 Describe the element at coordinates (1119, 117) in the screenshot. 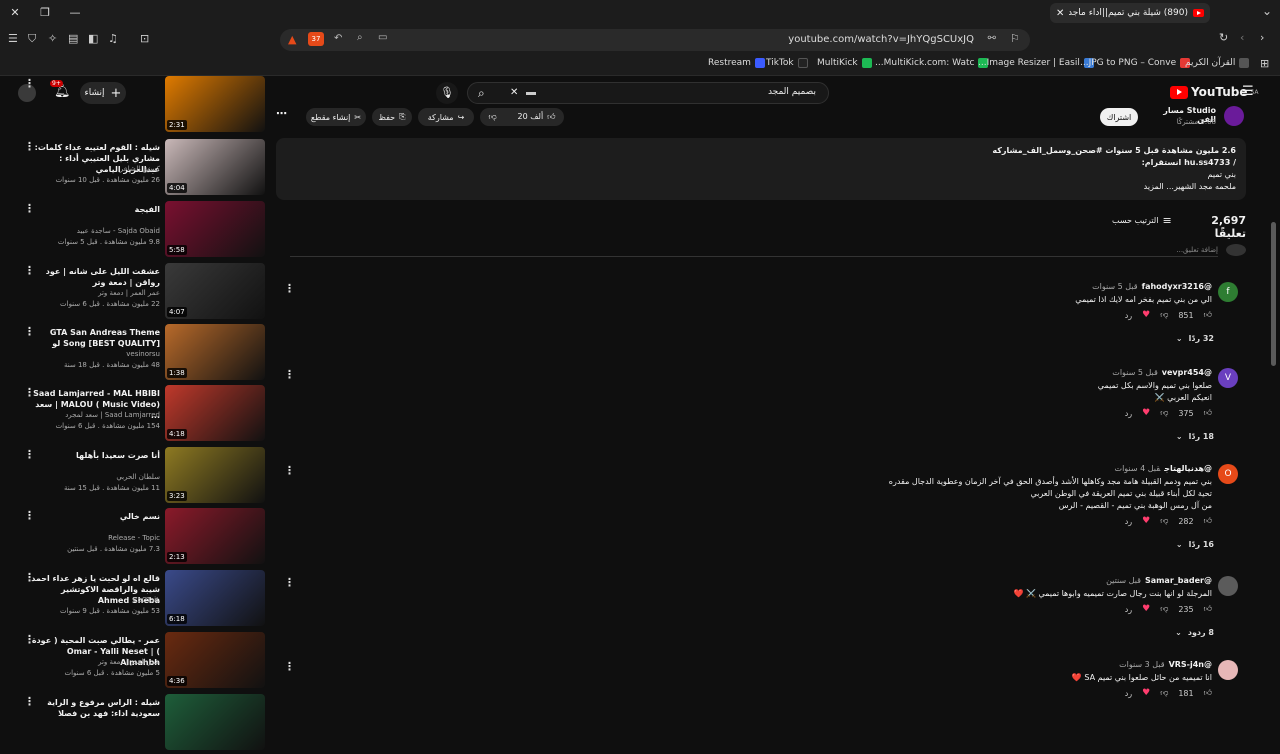

I see `subscribe-button: اشتراك` at that location.